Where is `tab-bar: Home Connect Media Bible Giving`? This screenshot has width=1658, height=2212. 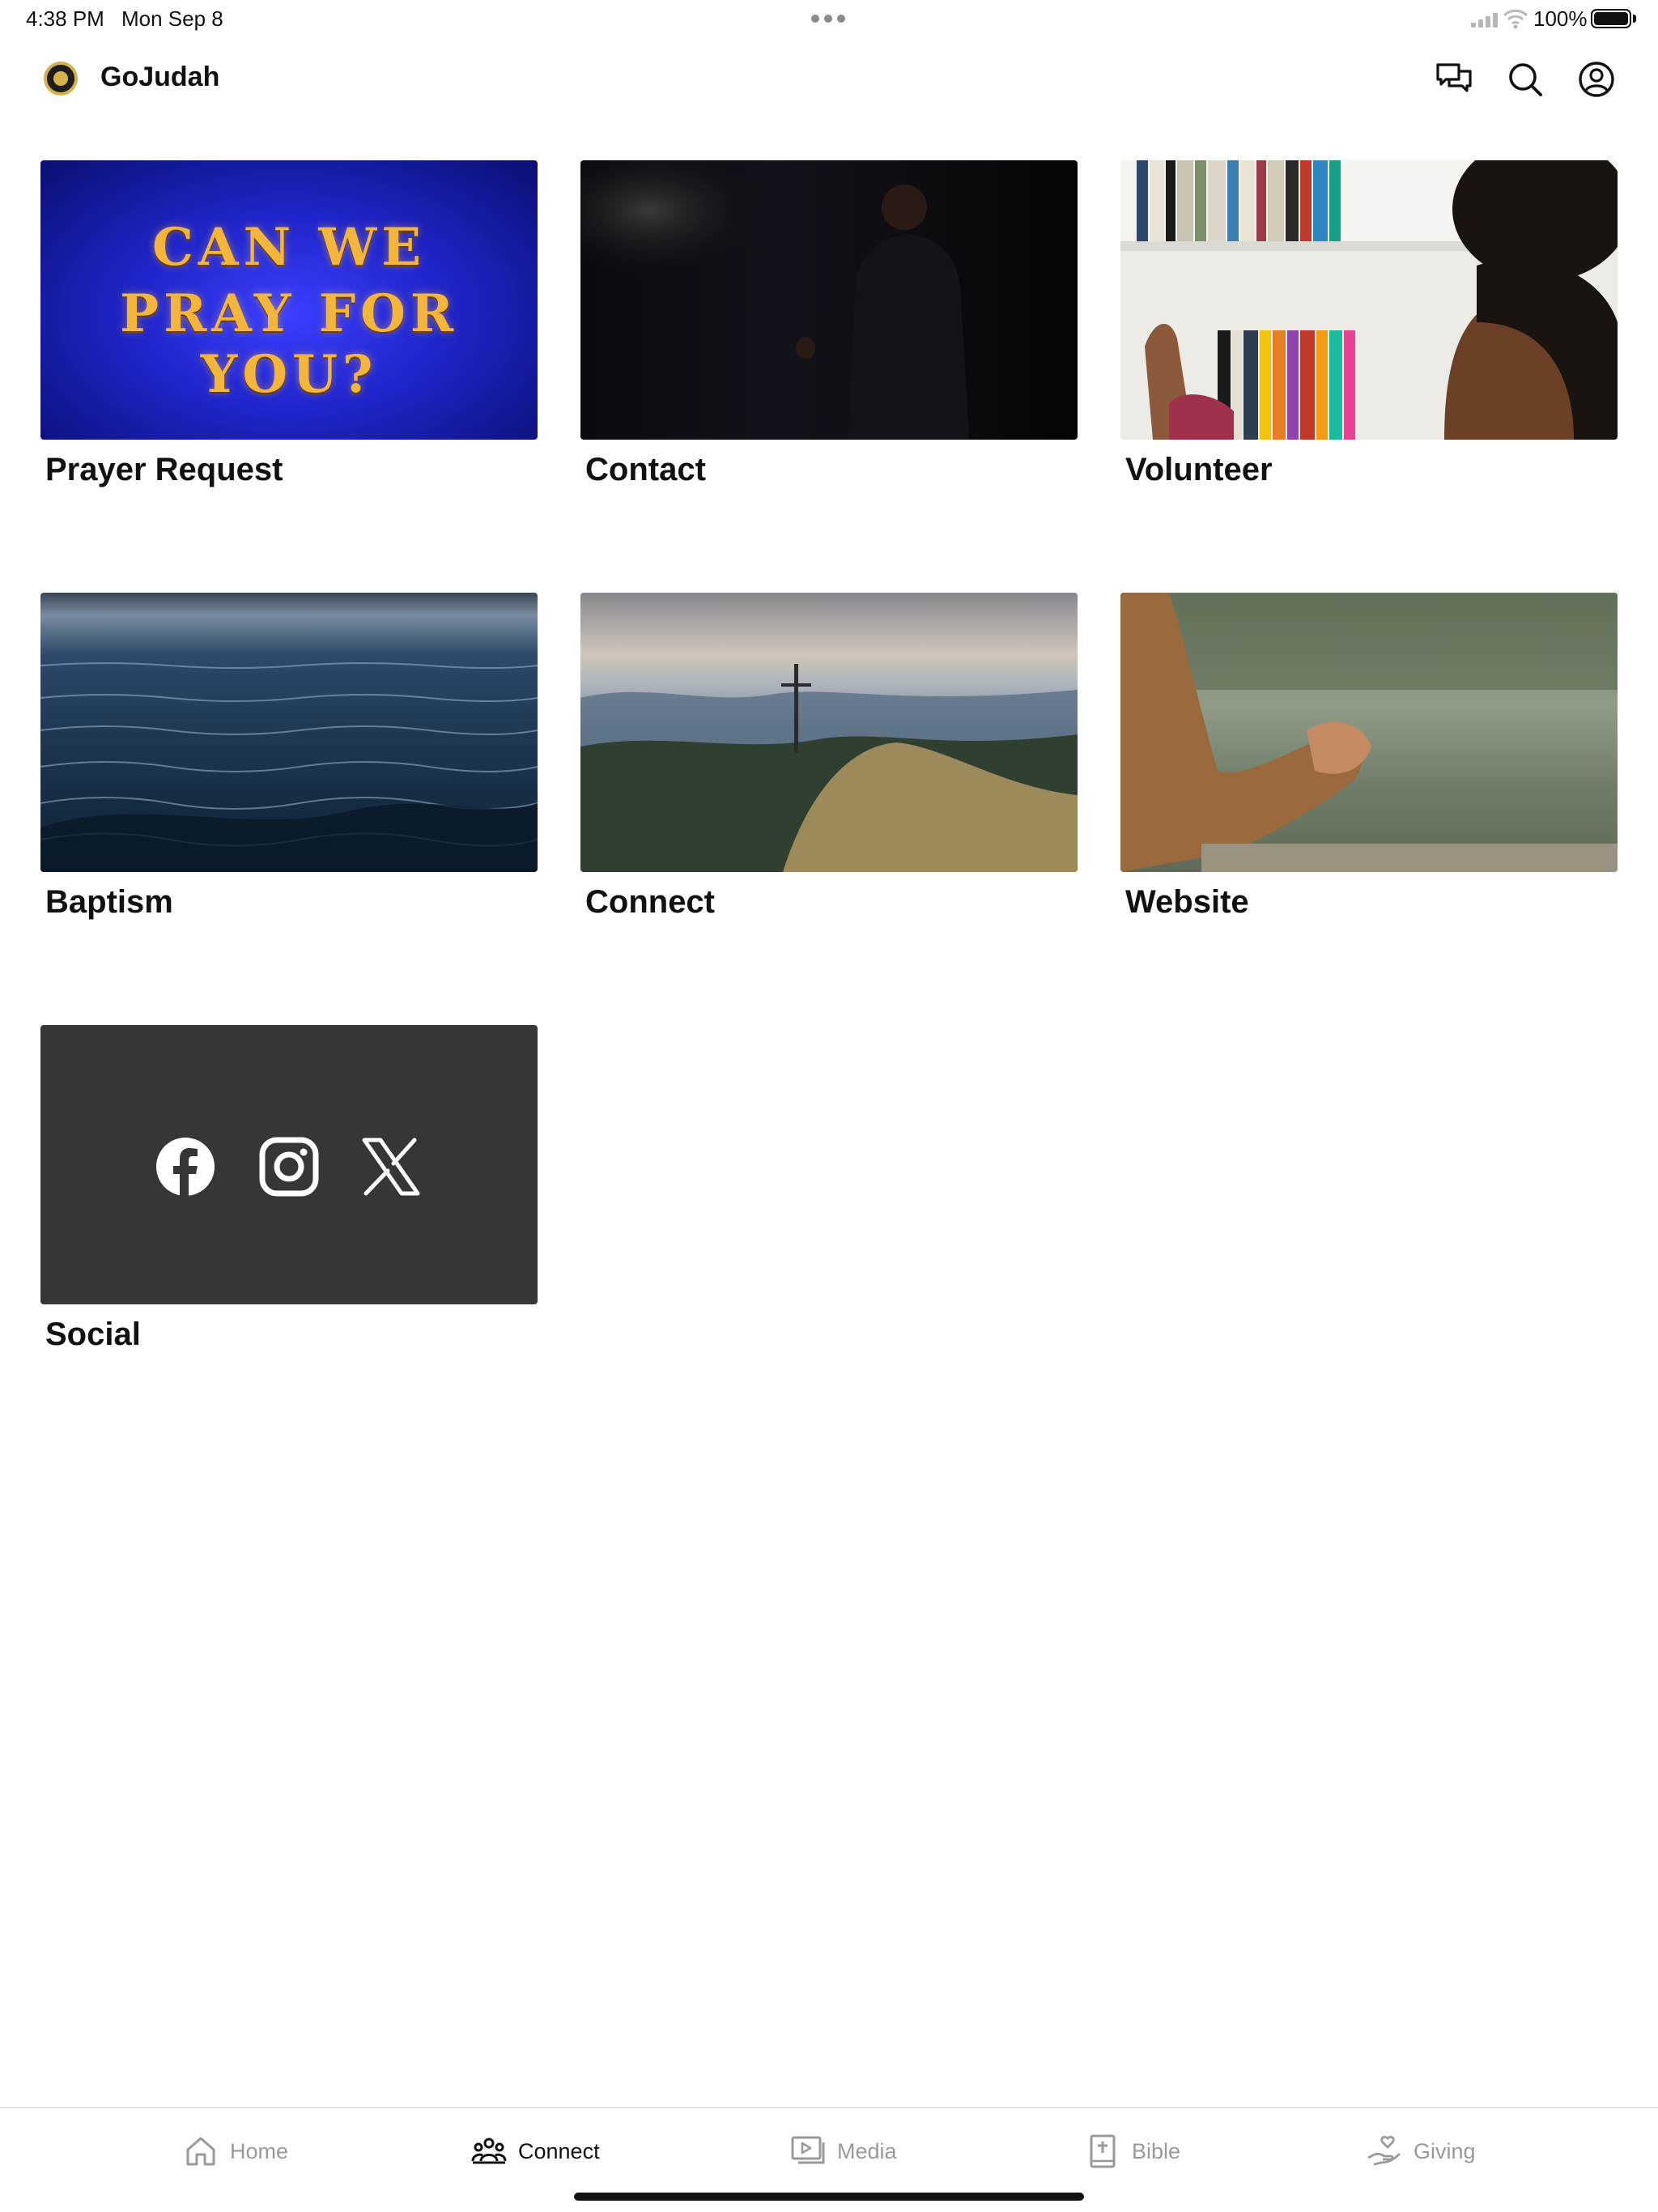
tab-bar: Home Connect Media Bible Giving is located at coordinates (829, 2160).